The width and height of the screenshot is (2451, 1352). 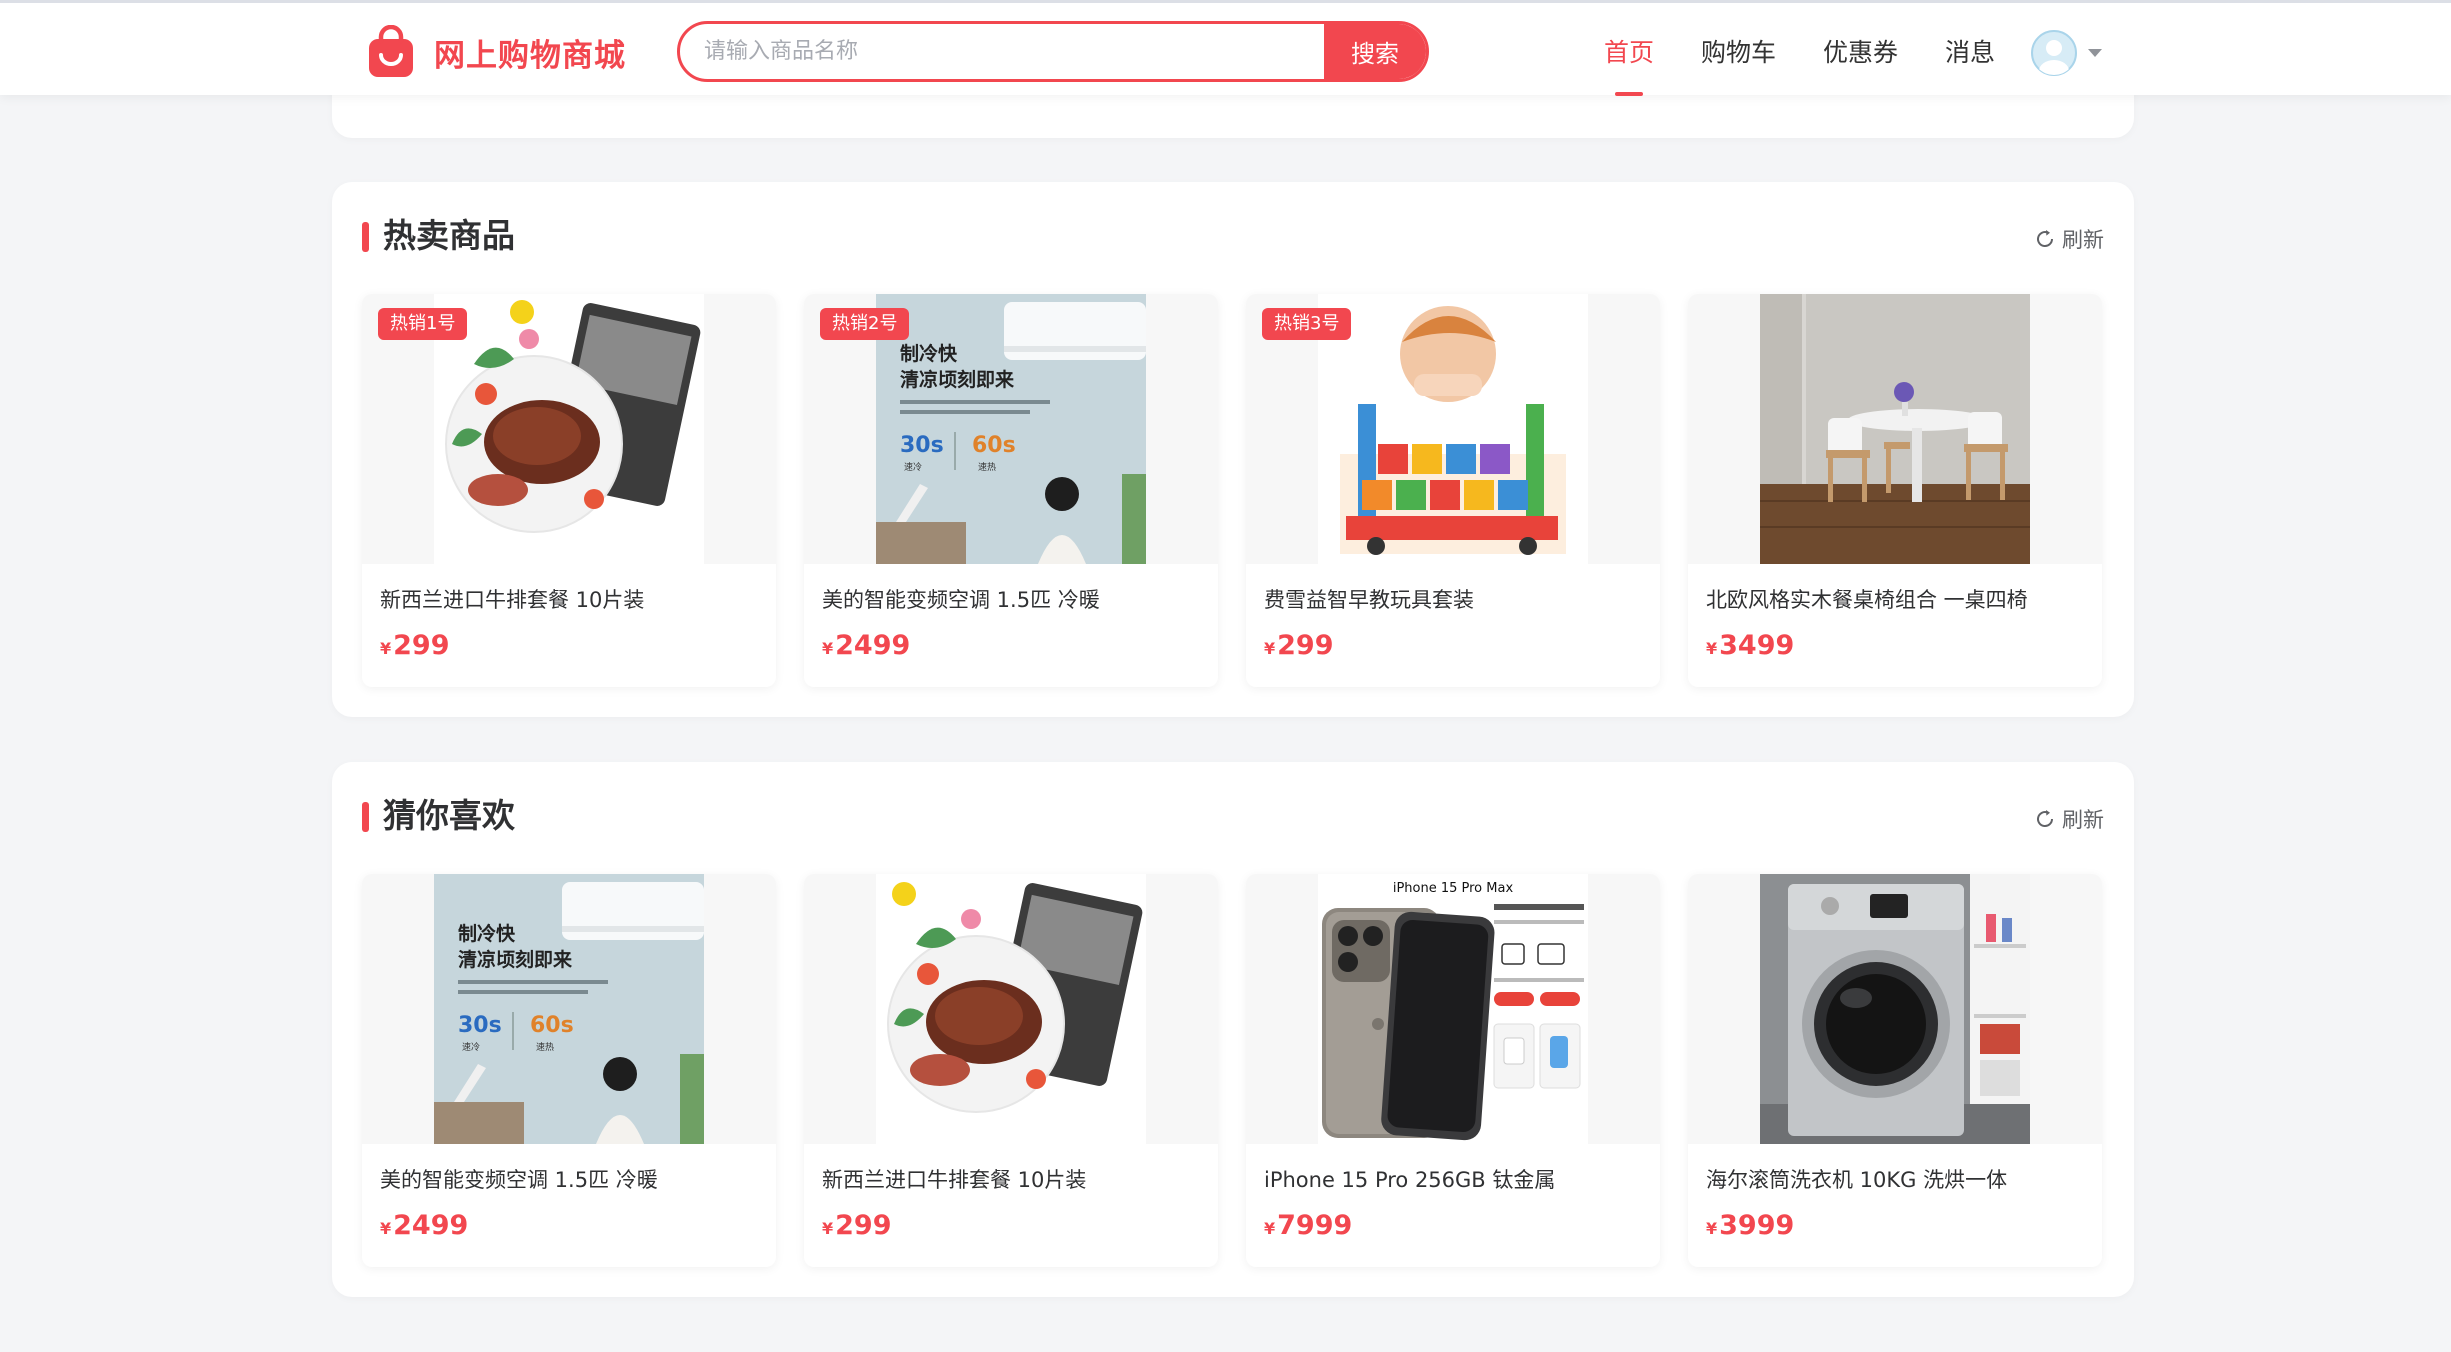 What do you see at coordinates (1375, 51) in the screenshot?
I see `search-button: 搜索` at bounding box center [1375, 51].